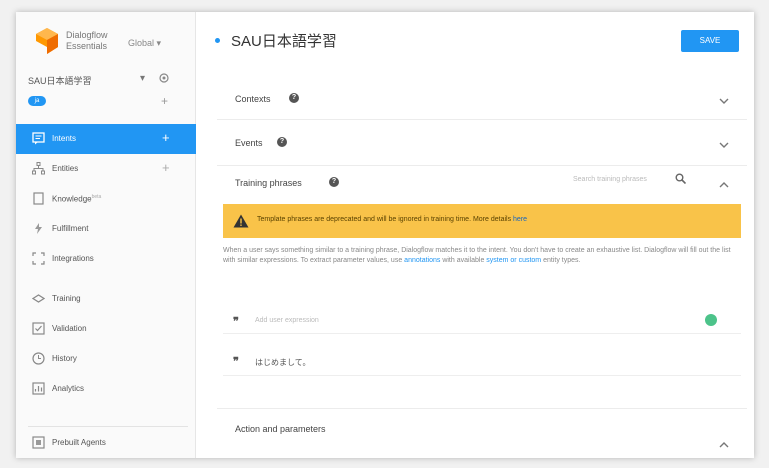 Image resolution: width=769 pixels, height=468 pixels. What do you see at coordinates (106, 359) in the screenshot?
I see `sidebar-item-history: History` at bounding box center [106, 359].